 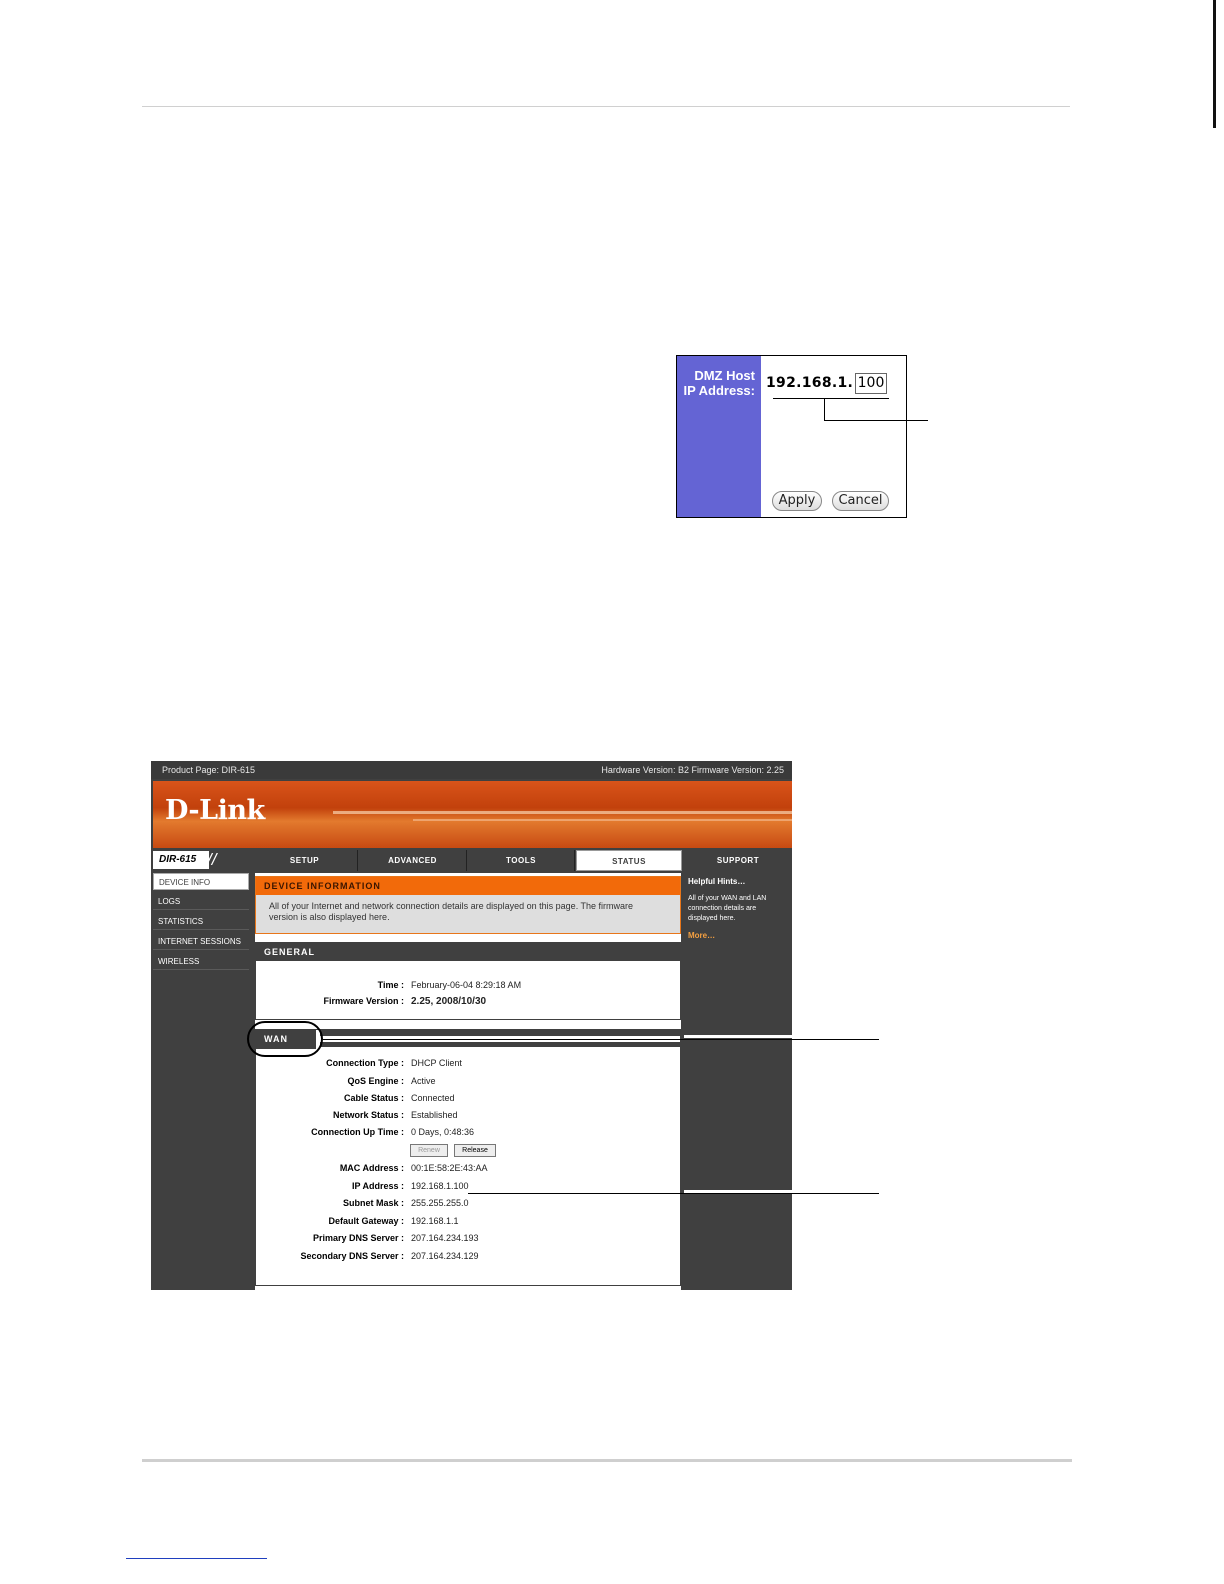 What do you see at coordinates (201, 961) in the screenshot?
I see `sidebar-item-wireless: WIRELESS` at bounding box center [201, 961].